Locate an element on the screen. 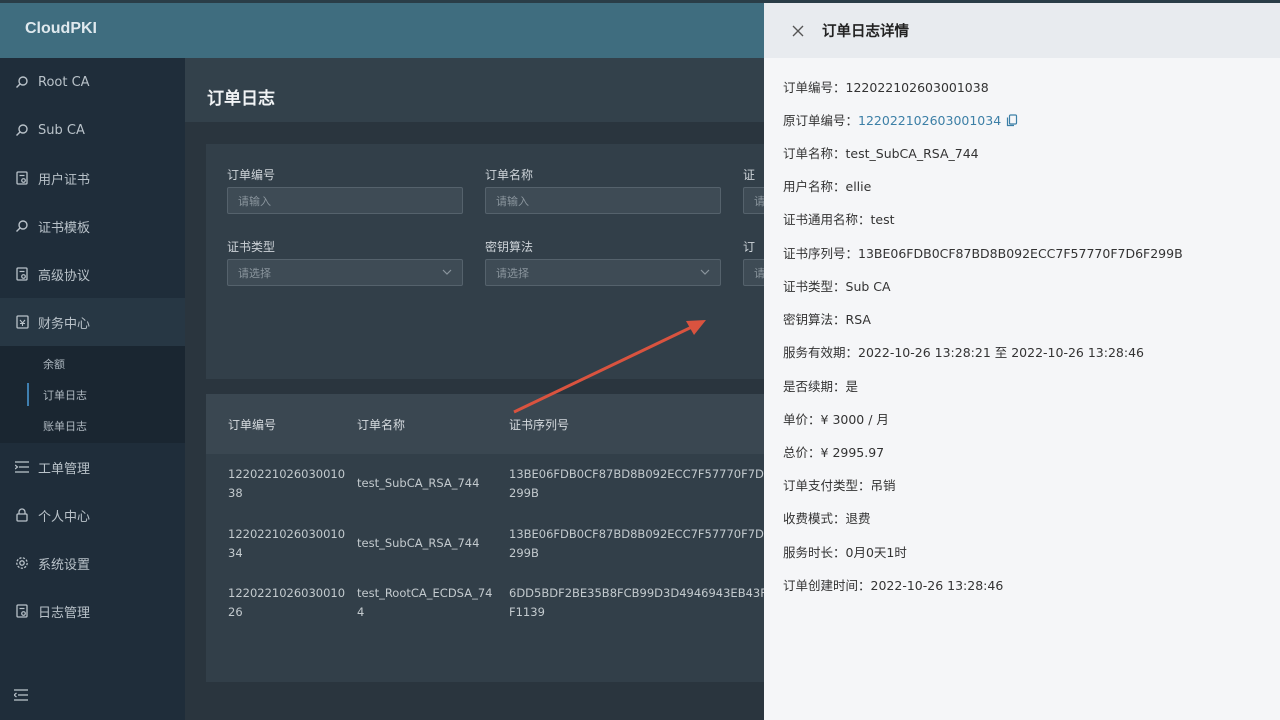 This screenshot has height=720, width=1280. detail-key: 是否续期： is located at coordinates (814, 386).